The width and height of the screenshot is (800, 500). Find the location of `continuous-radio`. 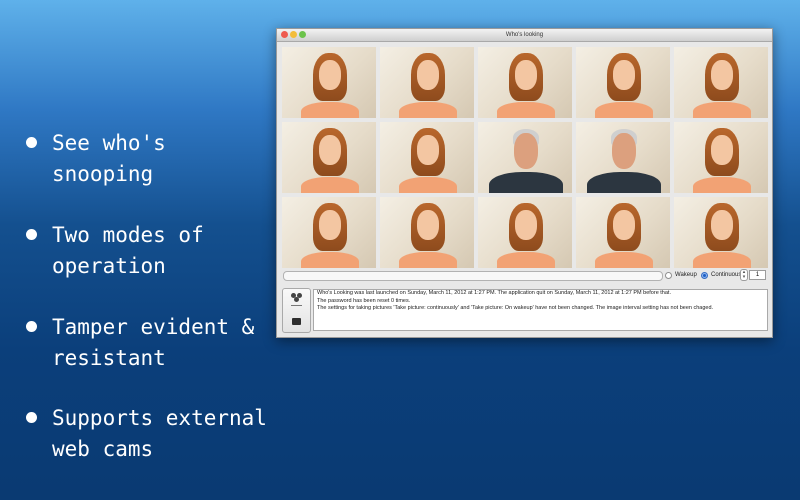

continuous-radio is located at coordinates (704, 275).